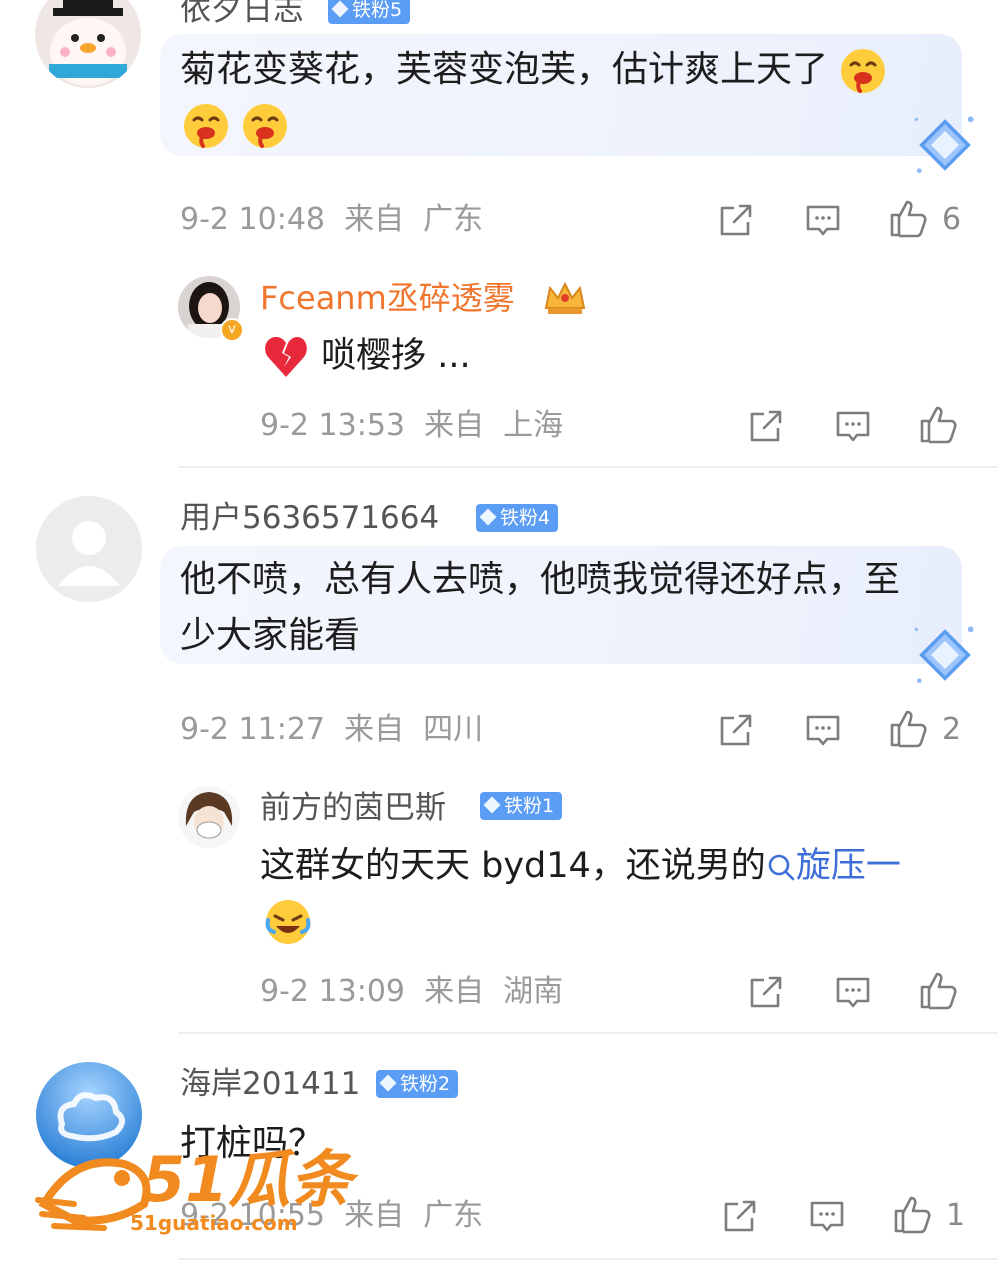 Image resolution: width=998 pixels, height=1280 pixels. I want to click on username: 依夕日志, so click(242, 15).